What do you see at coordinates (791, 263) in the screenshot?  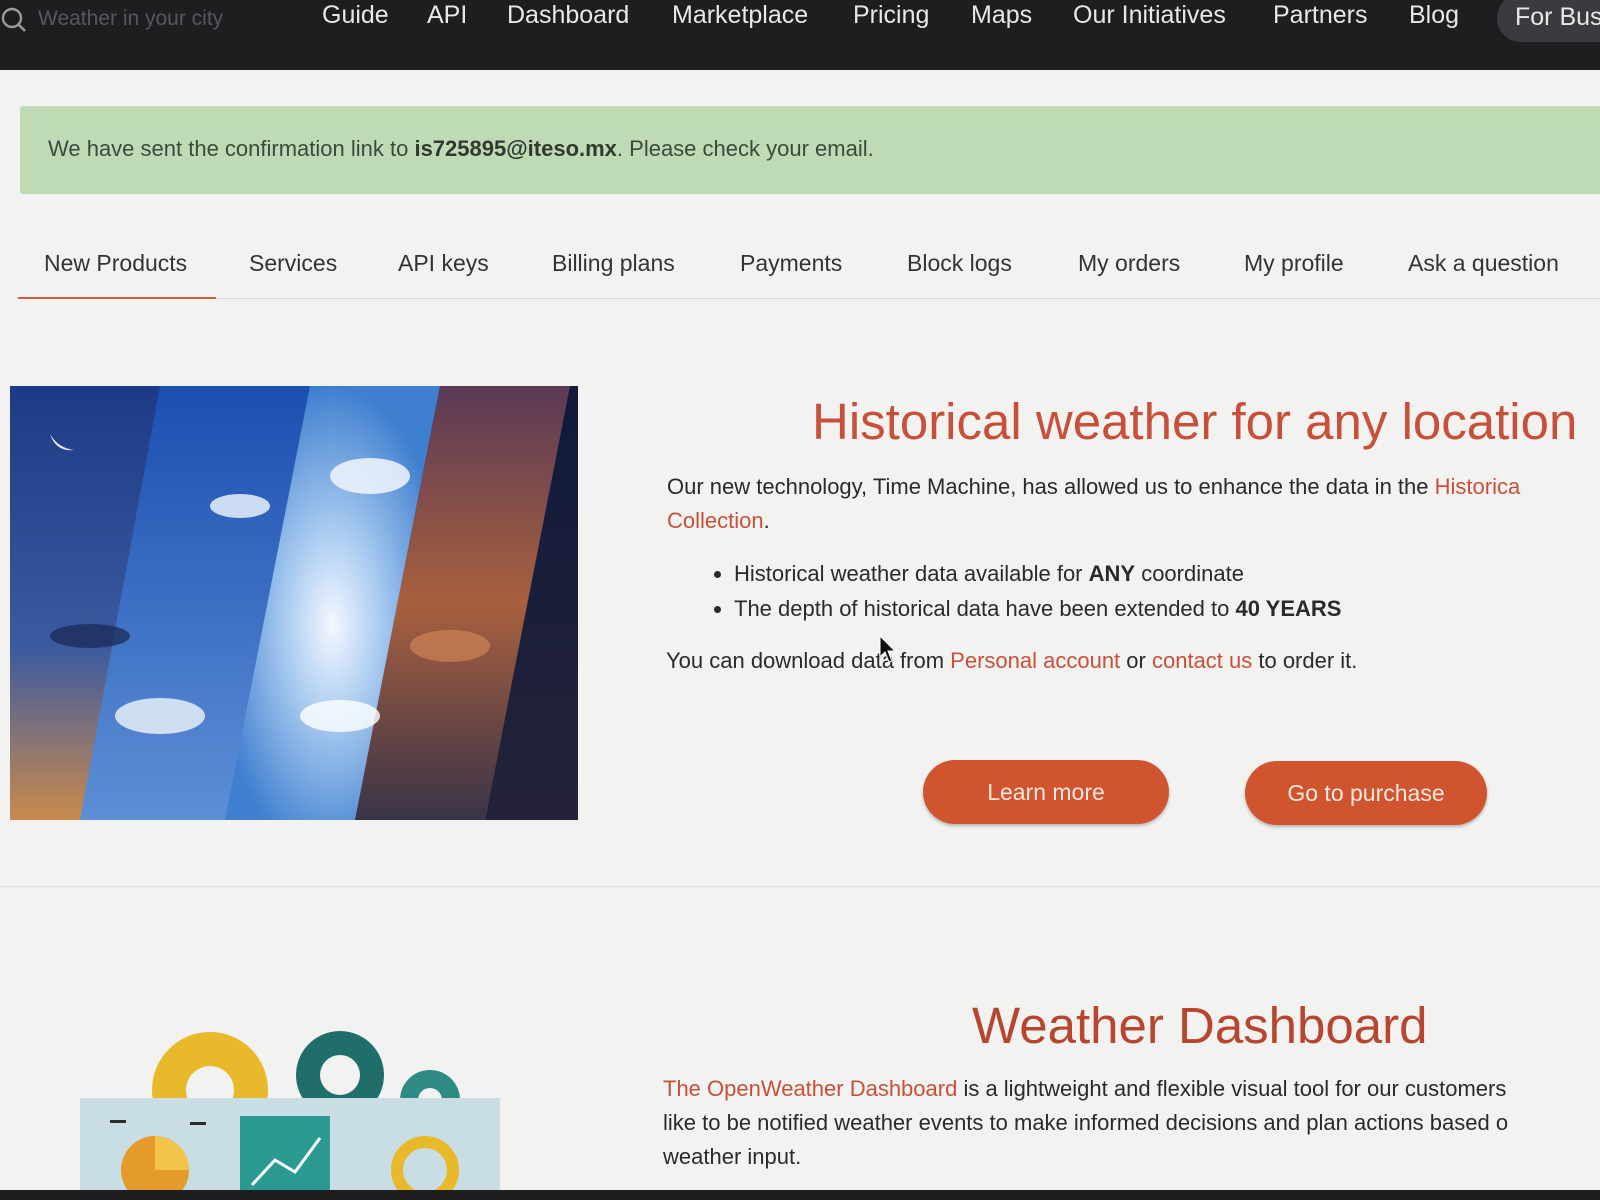 I see `tab-payments: Payments` at bounding box center [791, 263].